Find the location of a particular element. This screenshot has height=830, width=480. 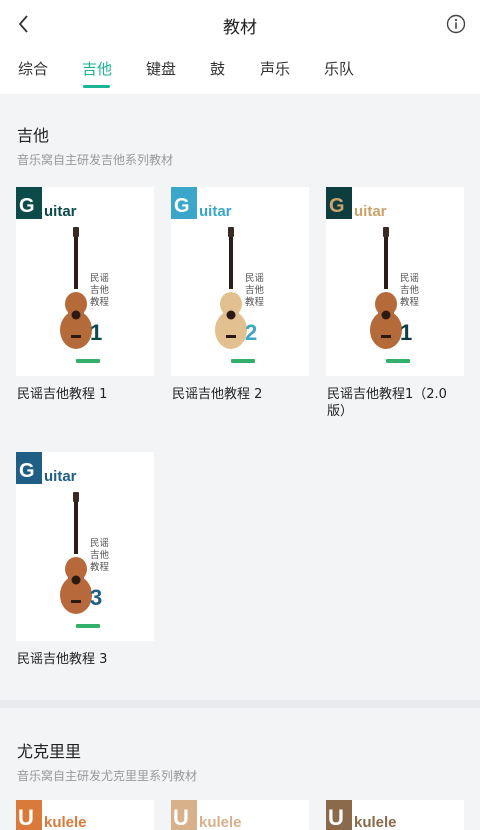

active-tab-indicator is located at coordinates (96, 86).